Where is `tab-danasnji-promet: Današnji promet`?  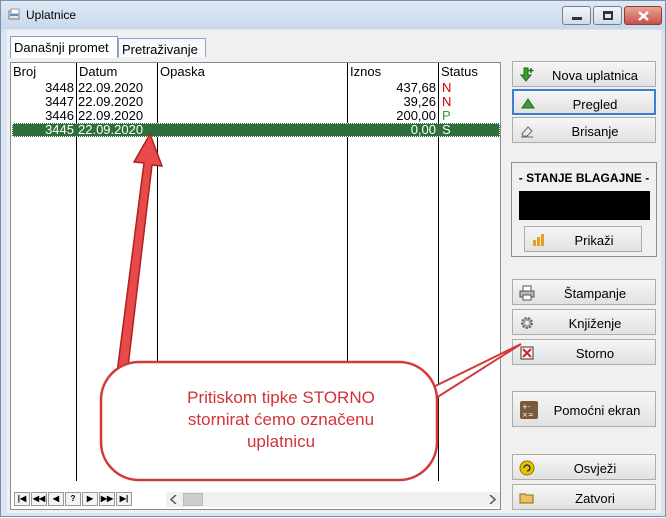
tab-danasnji-promet: Današnji promet is located at coordinates (64, 47).